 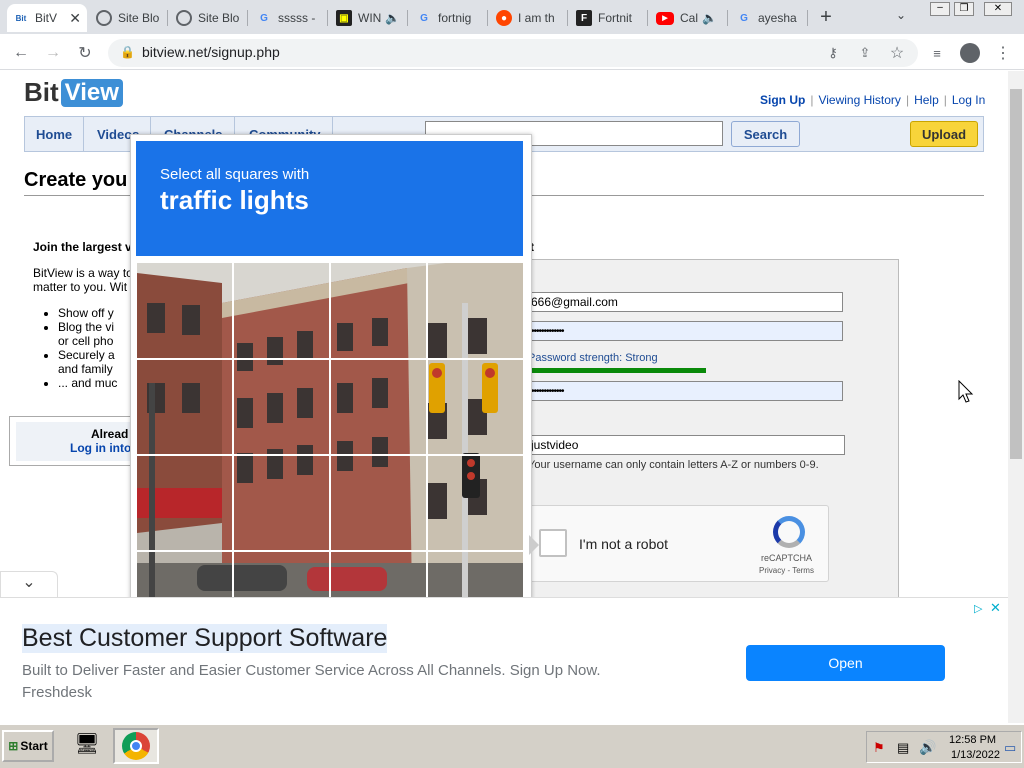 I want to click on password-field: •••••••••••••, so click(x=683, y=331).